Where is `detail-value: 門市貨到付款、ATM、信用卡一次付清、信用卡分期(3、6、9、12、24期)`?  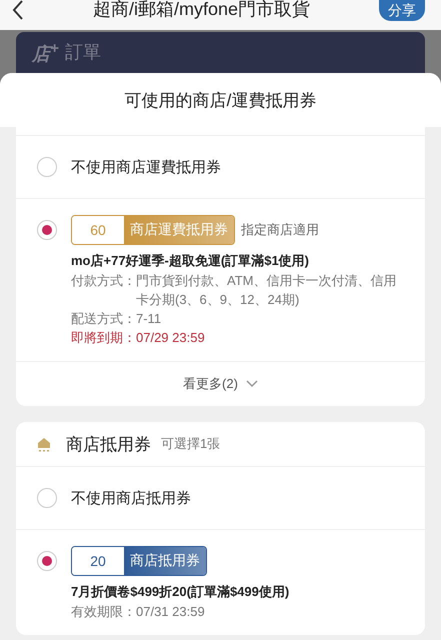 detail-value: 門市貨到付款、ATM、信用卡一次付清、信用卡分期(3、6、9、12、24期) is located at coordinates (267, 290).